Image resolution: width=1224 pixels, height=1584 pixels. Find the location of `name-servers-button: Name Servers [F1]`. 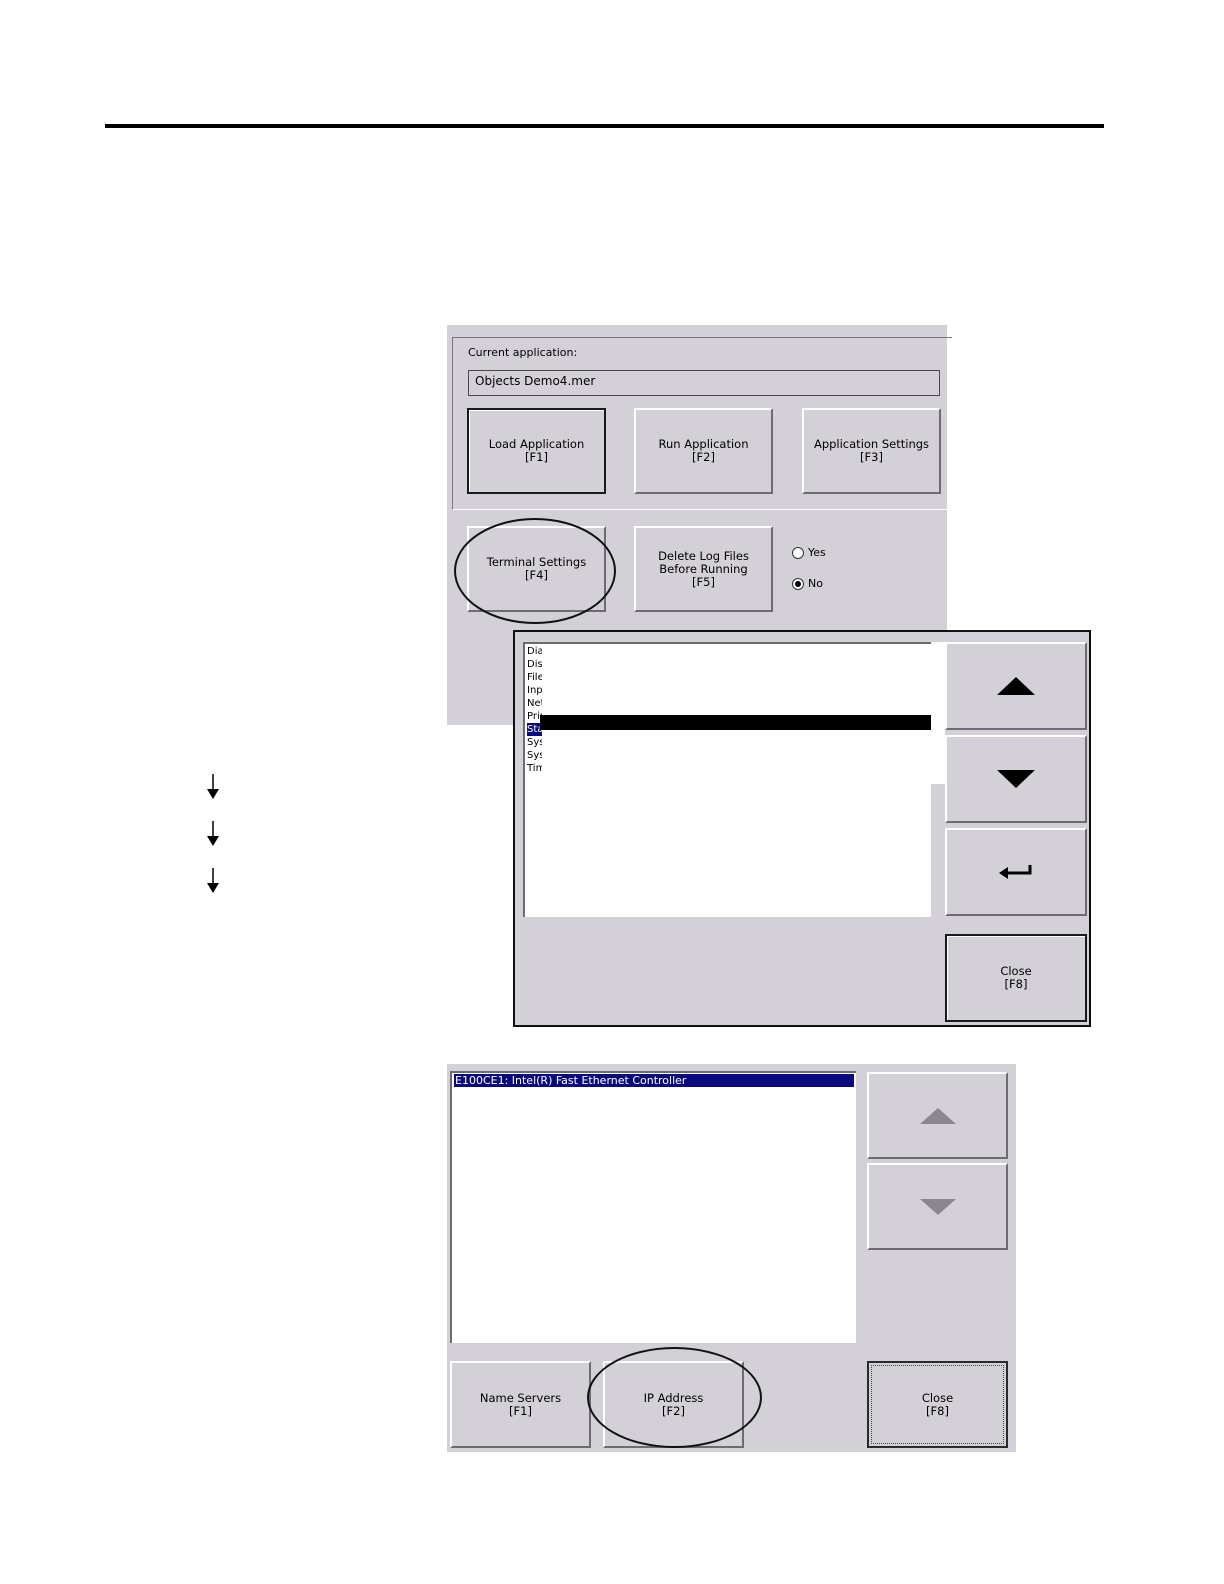

name-servers-button: Name Servers [F1] is located at coordinates (520, 1404).